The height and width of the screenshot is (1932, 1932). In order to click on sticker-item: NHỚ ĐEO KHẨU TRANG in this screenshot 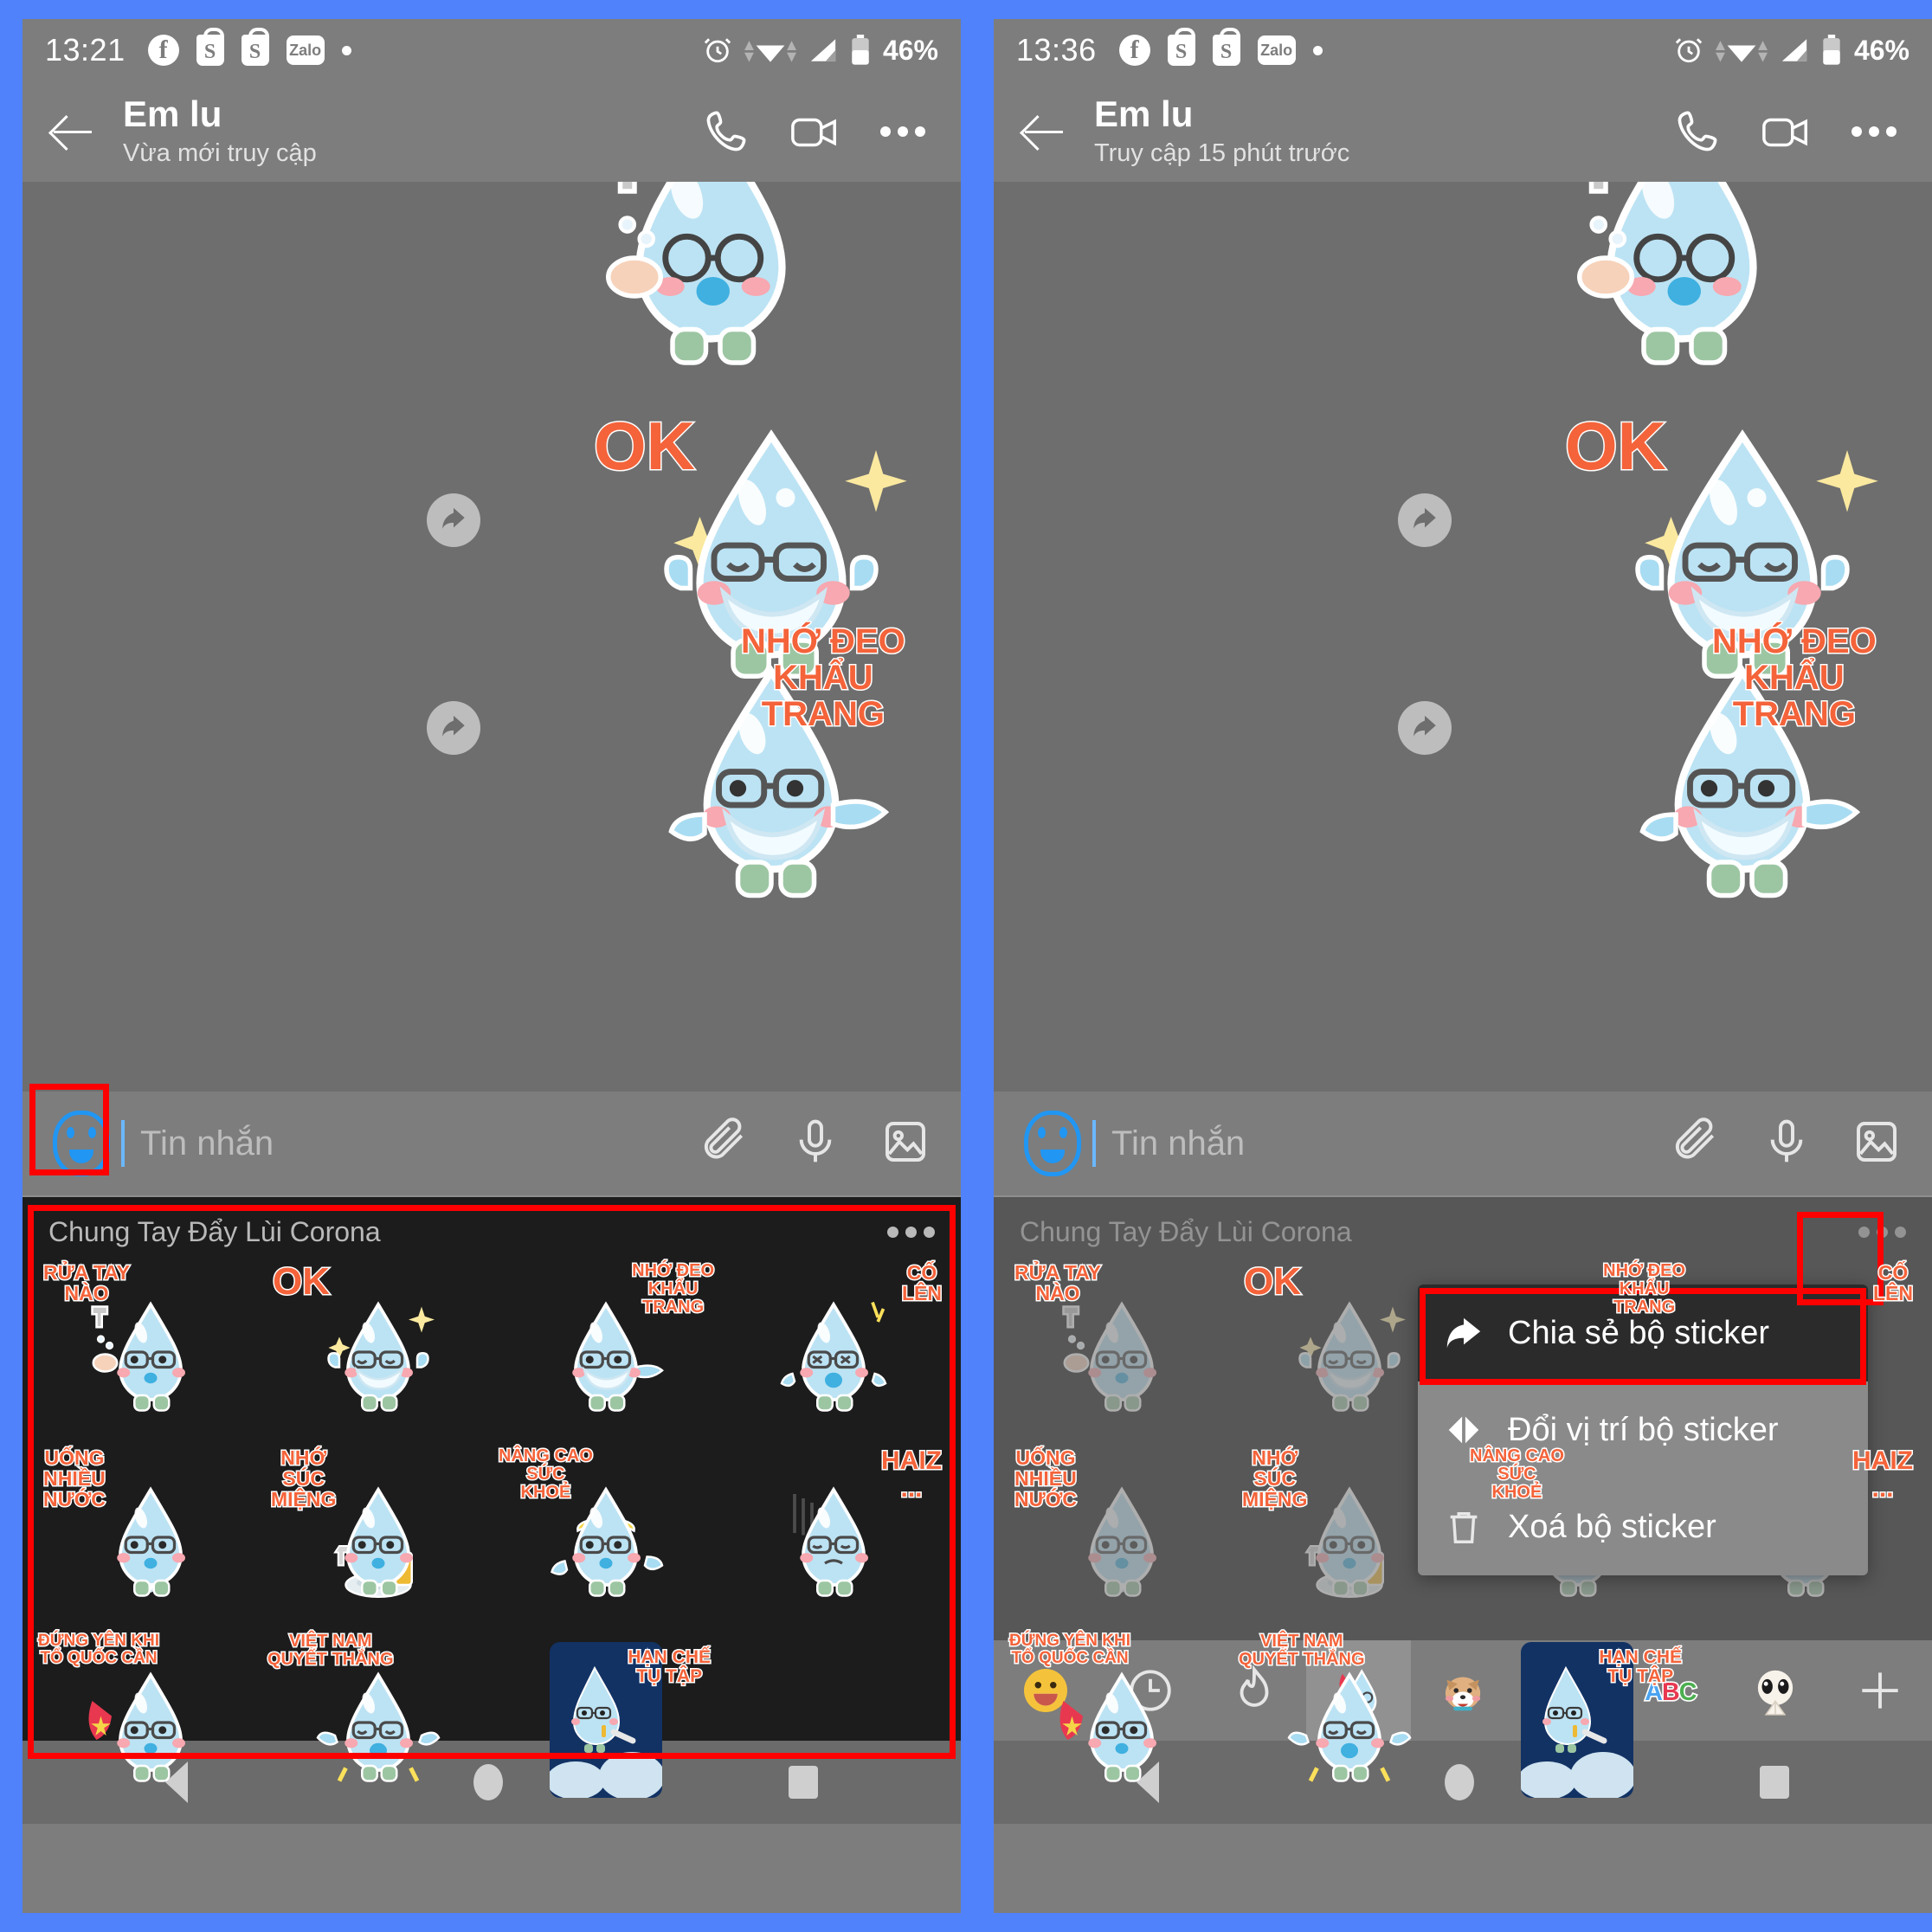, I will do `click(605, 1349)`.